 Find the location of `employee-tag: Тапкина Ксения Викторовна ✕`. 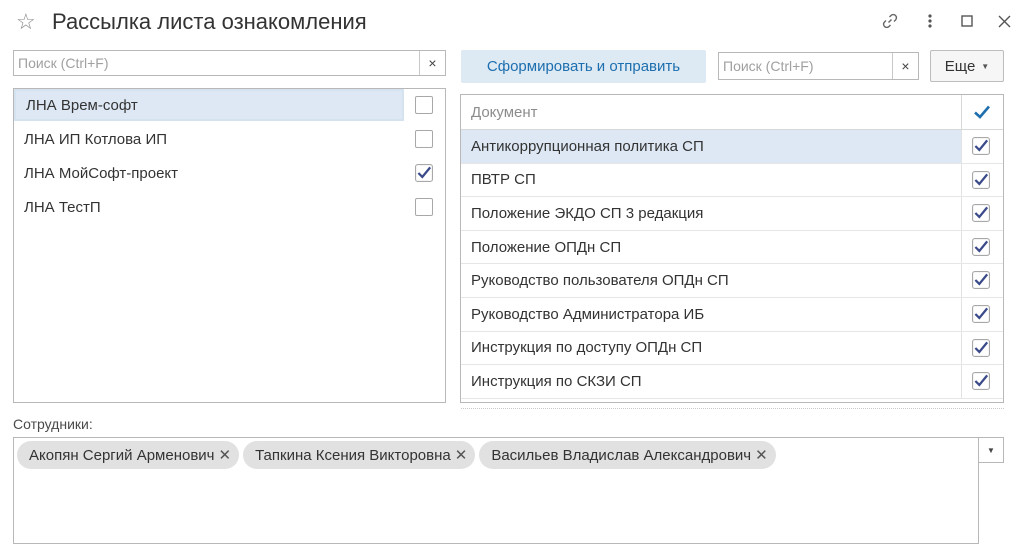

employee-tag: Тапкина Ксения Викторовна ✕ is located at coordinates (359, 455).